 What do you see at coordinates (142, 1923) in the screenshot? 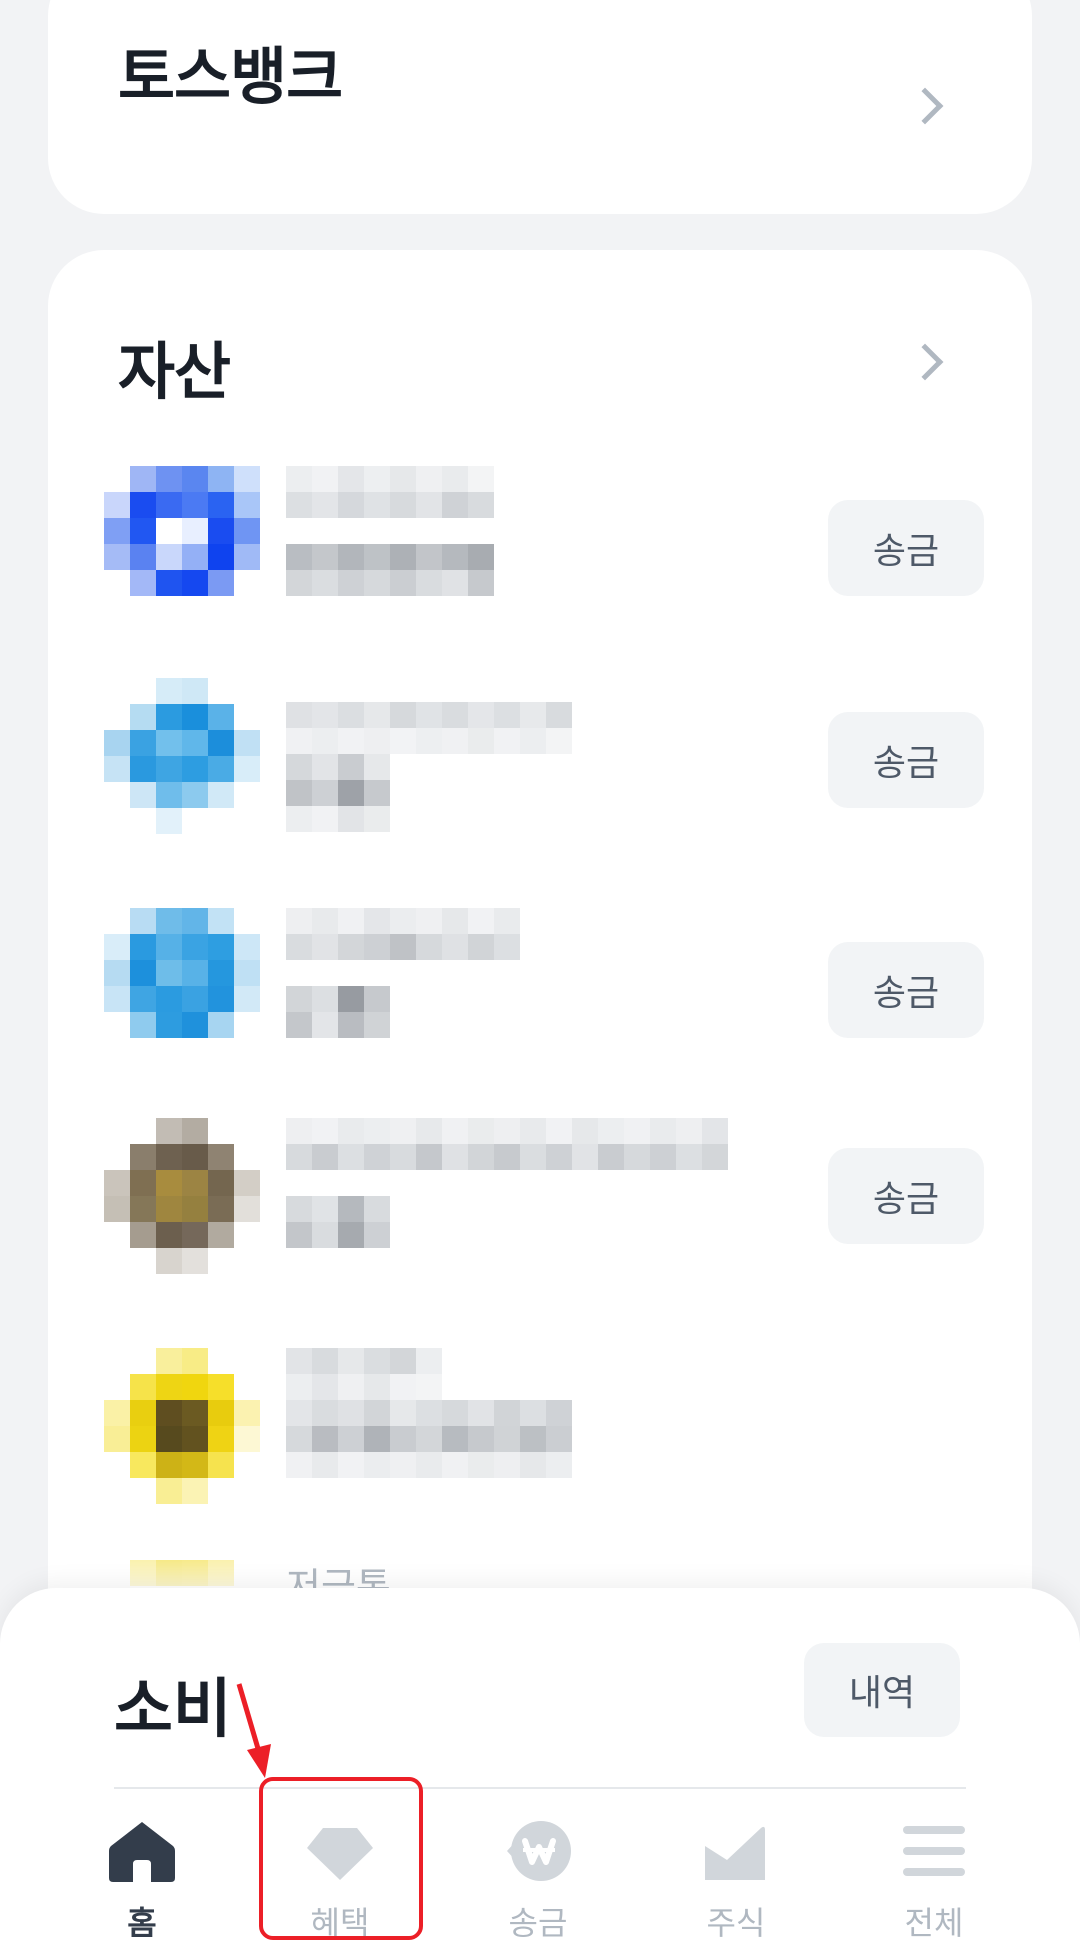
I see `tab-label: 홈` at bounding box center [142, 1923].